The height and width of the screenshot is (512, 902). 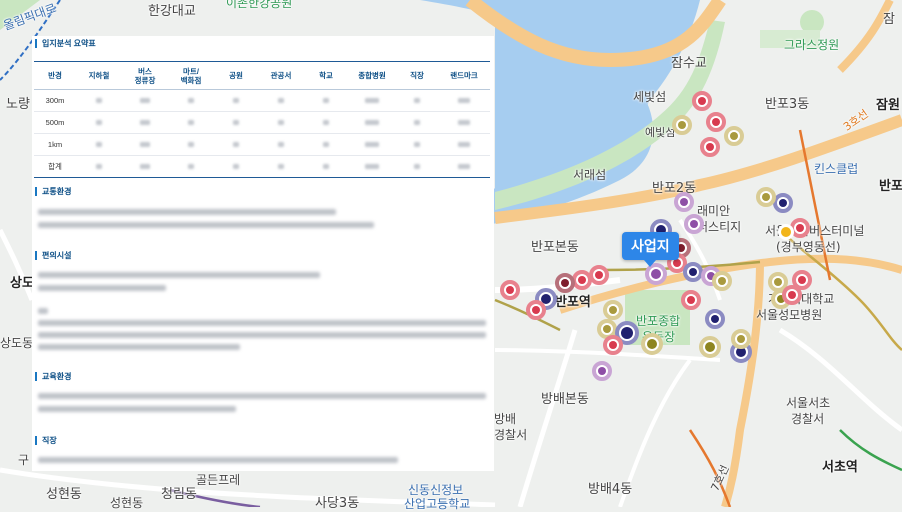 I want to click on map-label-banpo-station: 반포역, so click(x=573, y=302).